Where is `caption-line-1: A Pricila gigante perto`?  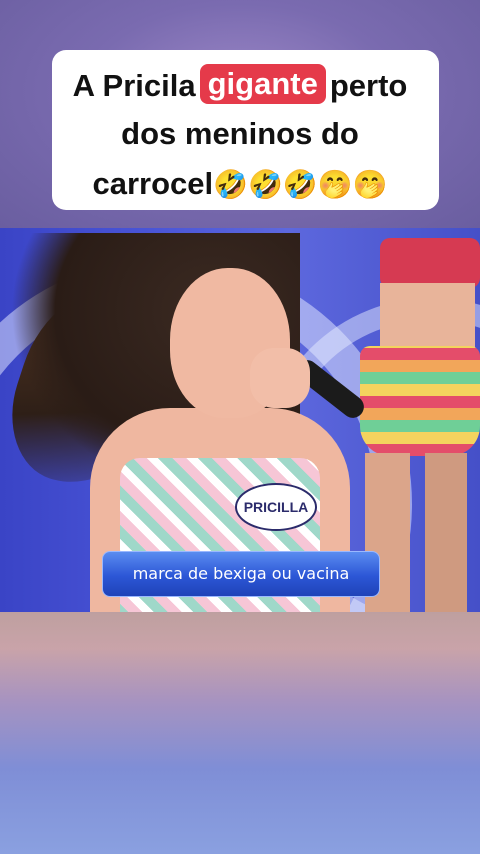
caption-line-1: A Pricila gigante perto is located at coordinates (240, 85).